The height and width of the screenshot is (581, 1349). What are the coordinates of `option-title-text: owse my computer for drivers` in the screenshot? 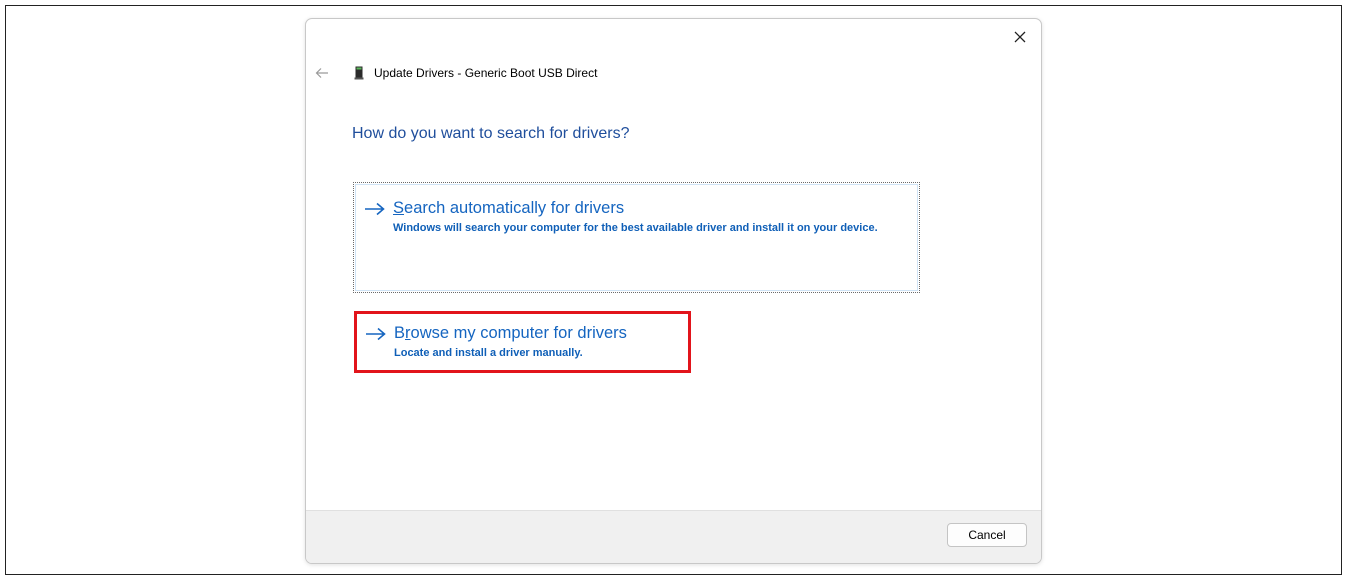 It's located at (518, 333).